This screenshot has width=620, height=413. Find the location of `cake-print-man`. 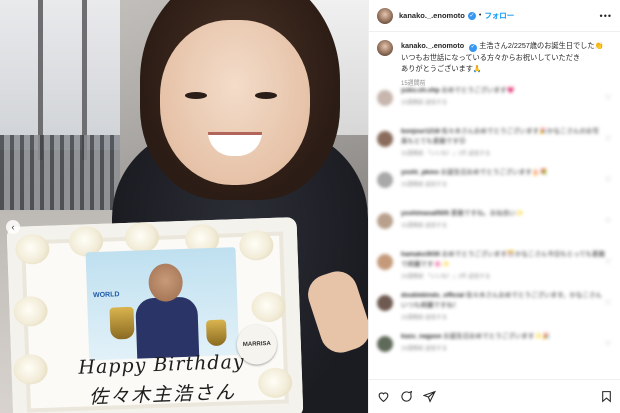

cake-print-man is located at coordinates (167, 312).